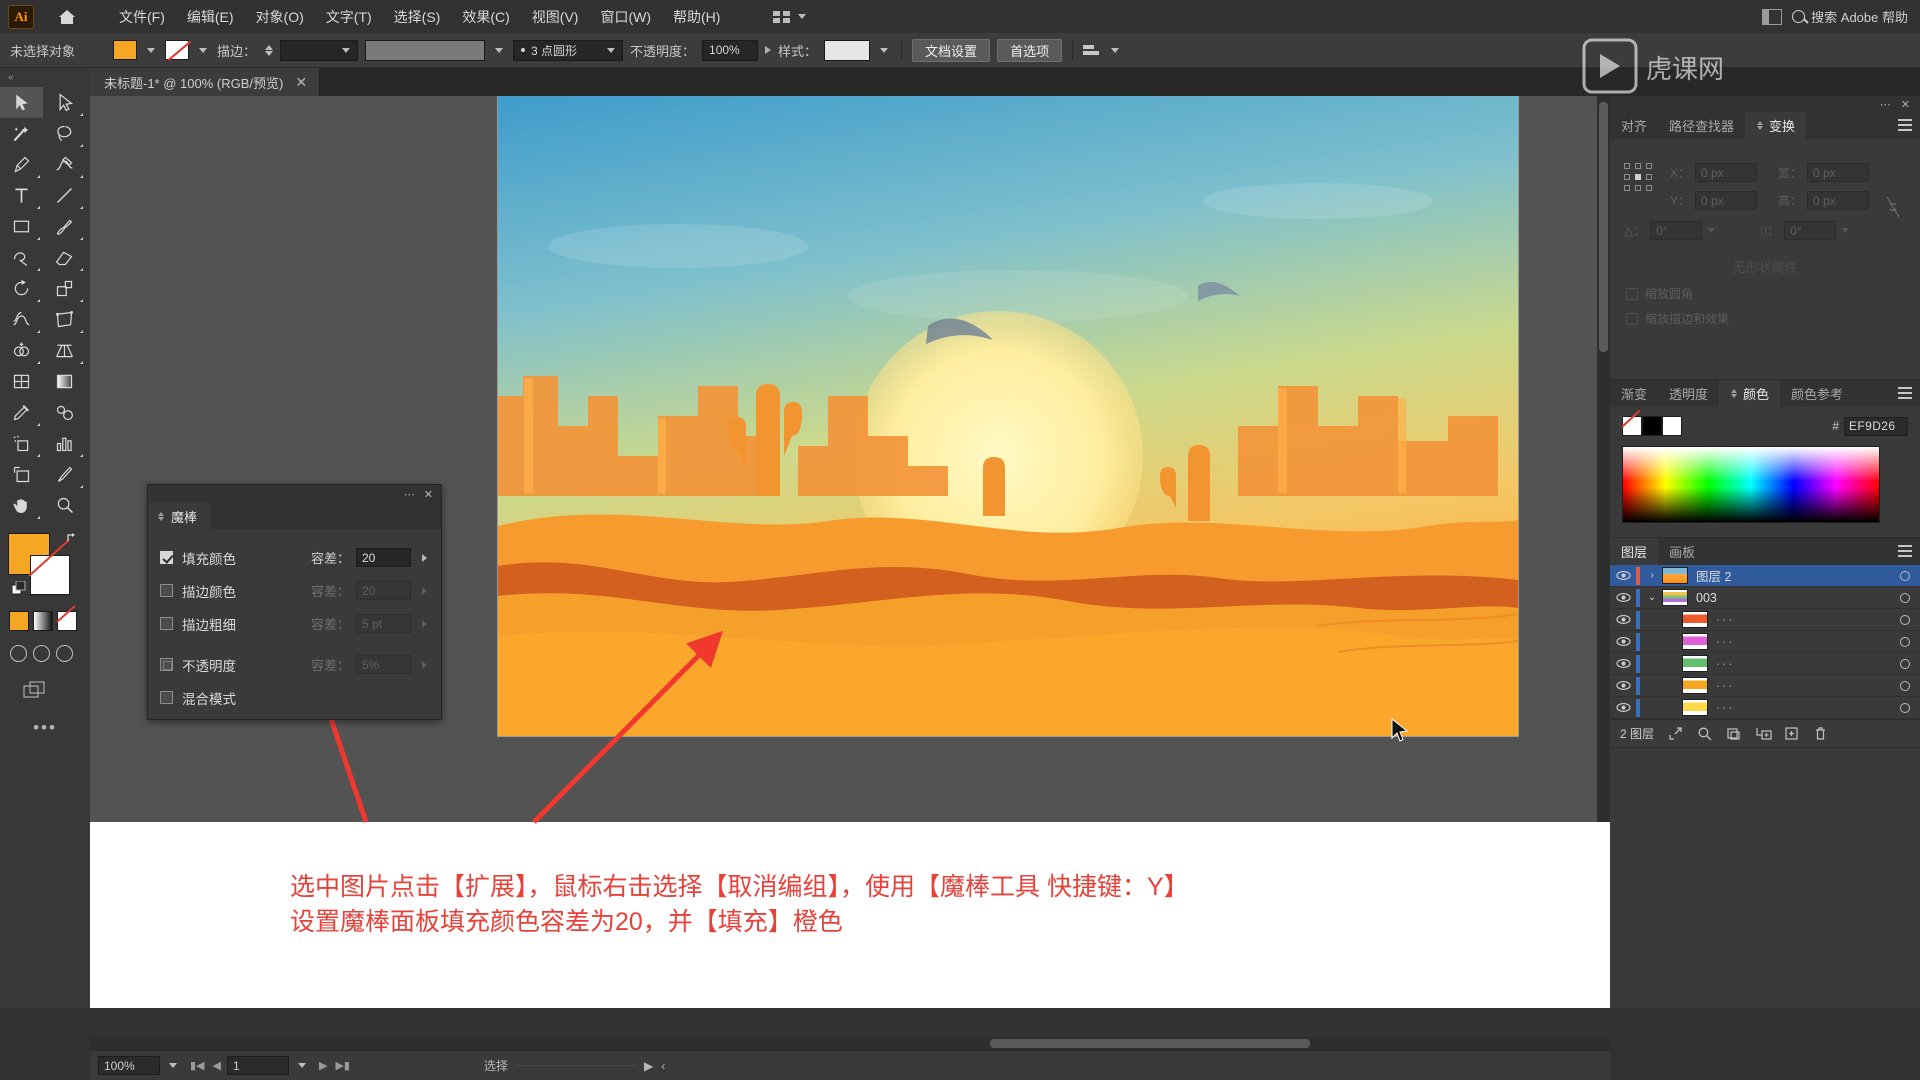  Describe the element at coordinates (166, 697) in the screenshot. I see `blend-mode-checkbox` at that location.